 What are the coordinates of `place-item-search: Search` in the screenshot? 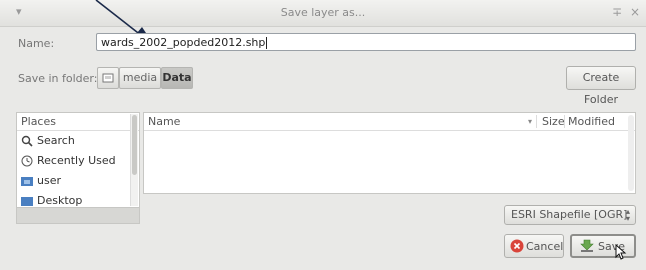 It's located at (78, 141).